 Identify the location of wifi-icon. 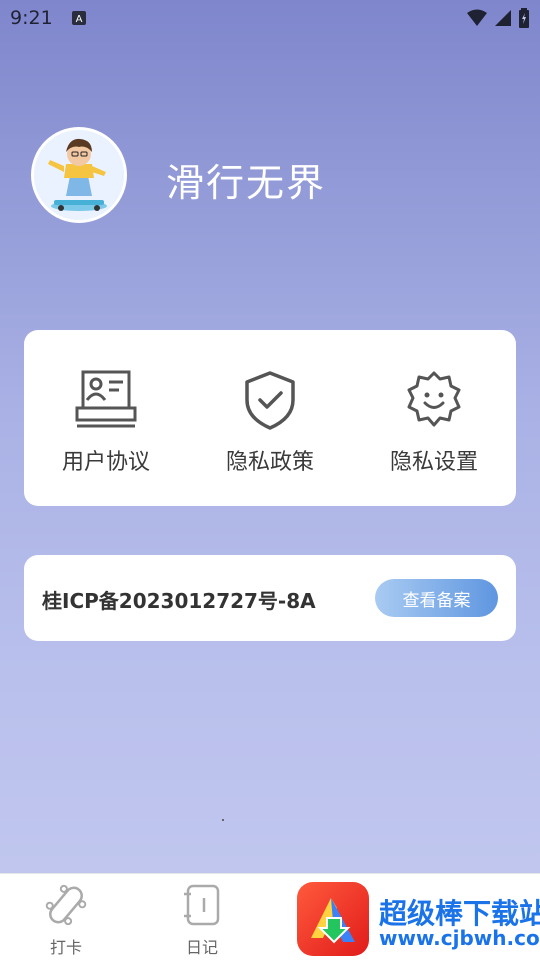
(477, 17).